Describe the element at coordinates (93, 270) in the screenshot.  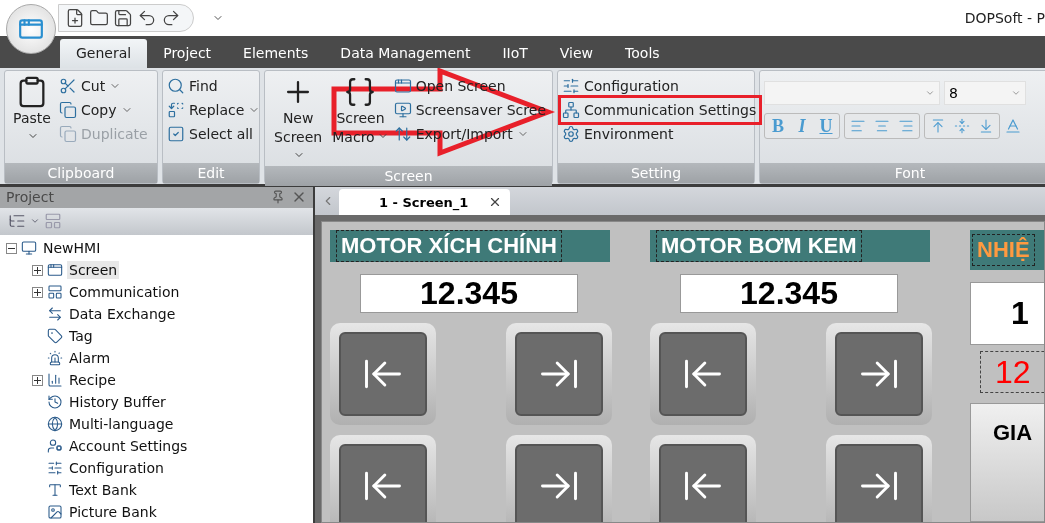
I see `tree-item: Screen` at that location.